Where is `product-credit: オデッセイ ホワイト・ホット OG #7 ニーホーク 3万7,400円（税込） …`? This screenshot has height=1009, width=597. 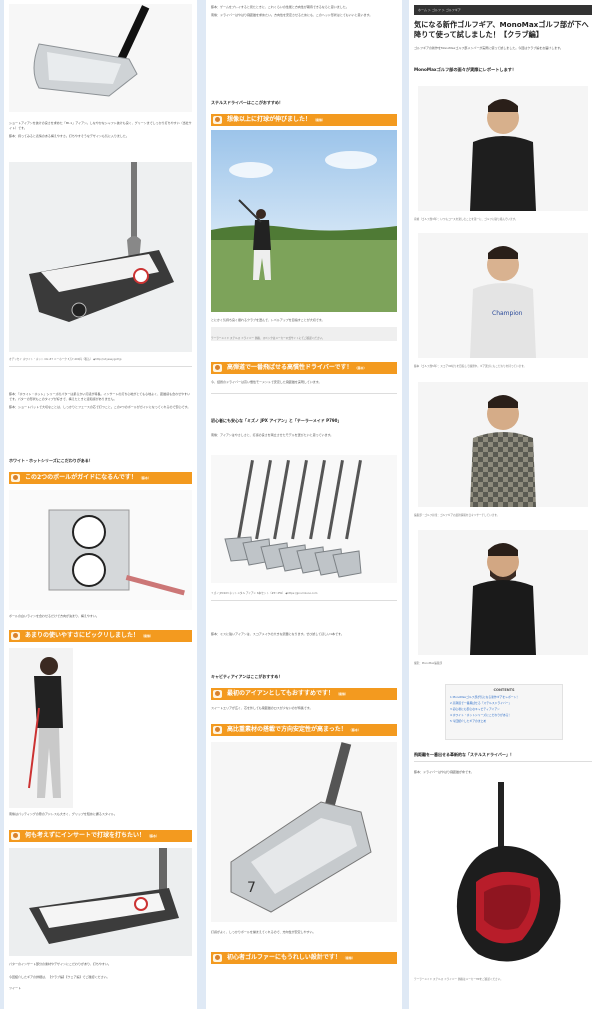 product-credit: オデッセイ ホワイト・ホット OG #7 ニーホーク 3万7,400円（税込） … is located at coordinates (65, 359).